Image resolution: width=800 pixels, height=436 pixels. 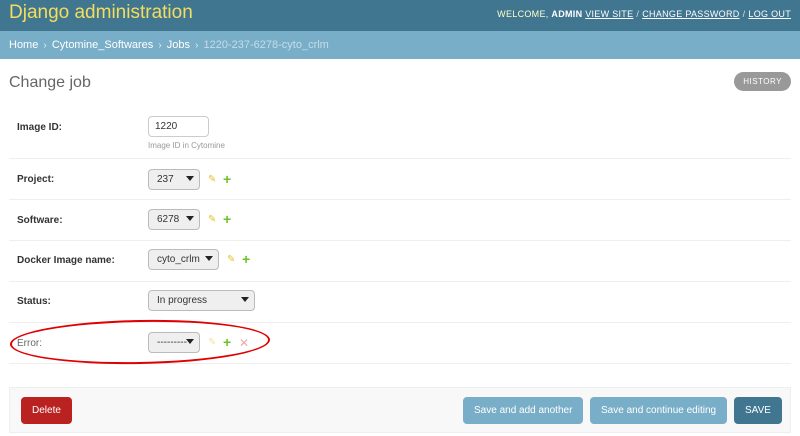 What do you see at coordinates (567, 14) in the screenshot?
I see `username: ADMIN` at bounding box center [567, 14].